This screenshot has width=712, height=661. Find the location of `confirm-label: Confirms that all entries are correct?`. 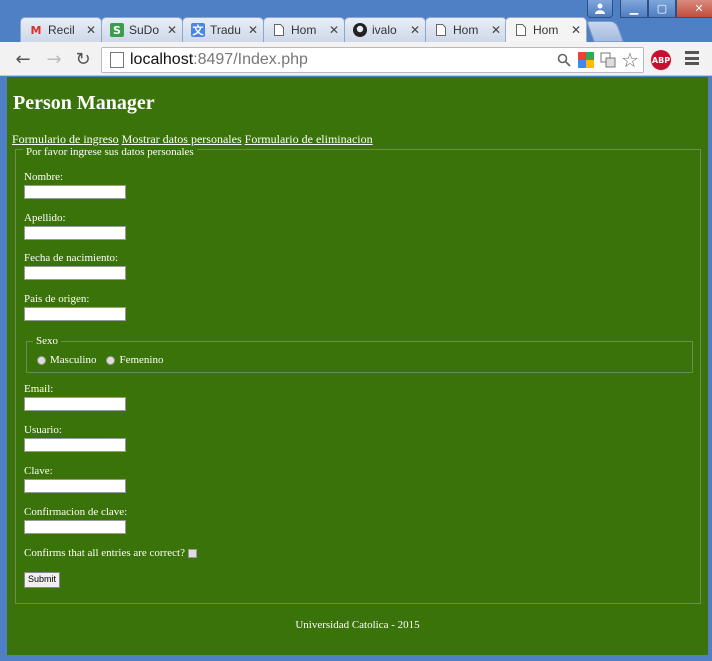

confirm-label: Confirms that all entries are correct? is located at coordinates (104, 553).